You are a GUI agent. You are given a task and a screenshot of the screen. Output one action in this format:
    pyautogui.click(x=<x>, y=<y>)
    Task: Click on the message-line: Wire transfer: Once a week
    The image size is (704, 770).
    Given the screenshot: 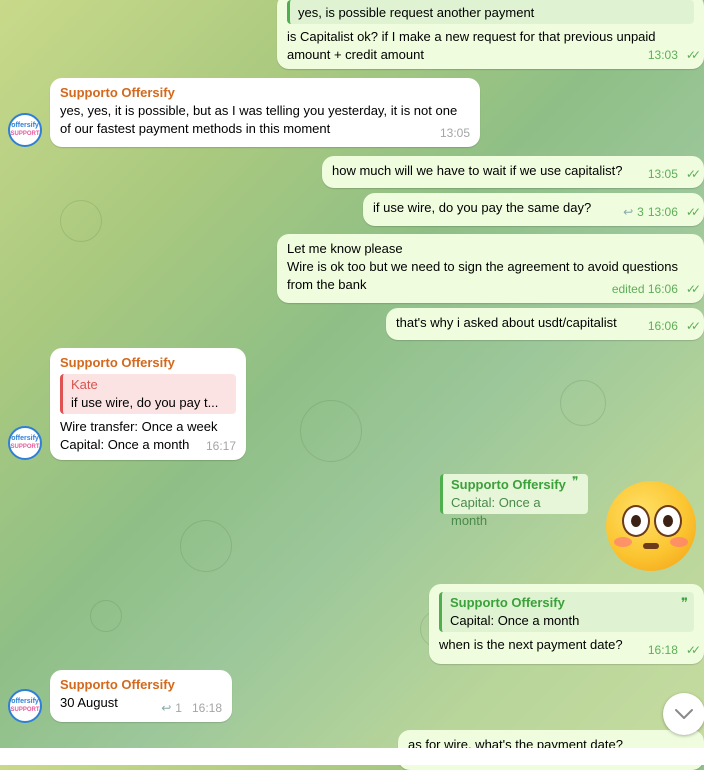 What is the action you would take?
    pyautogui.click(x=139, y=426)
    